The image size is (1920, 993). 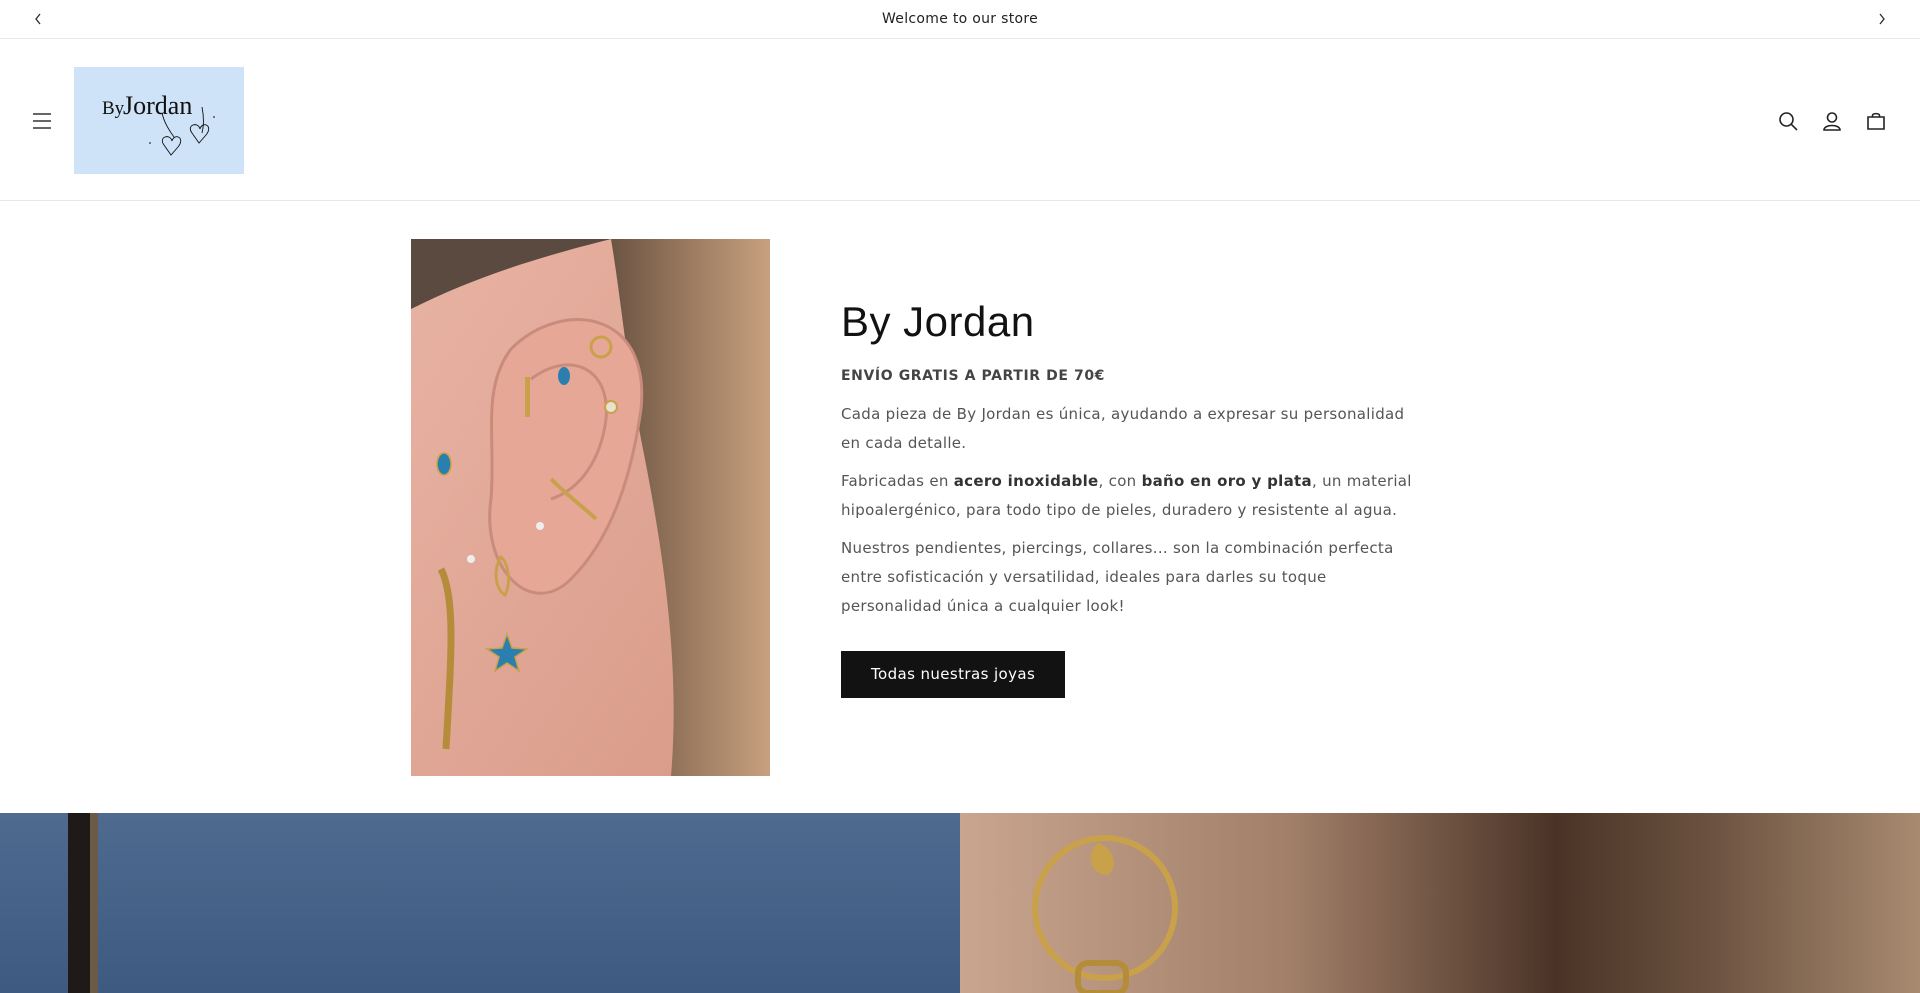 I want to click on logo-jordan: Jordan, so click(x=157, y=105).